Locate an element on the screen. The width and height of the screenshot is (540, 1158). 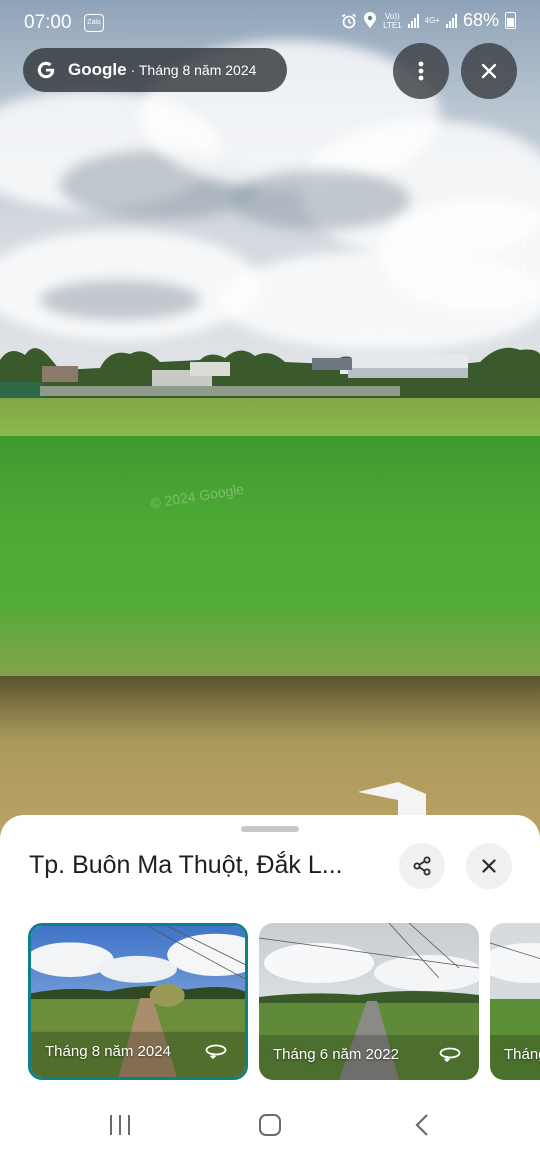
battery-percent: 68% is located at coordinates (480, 20).